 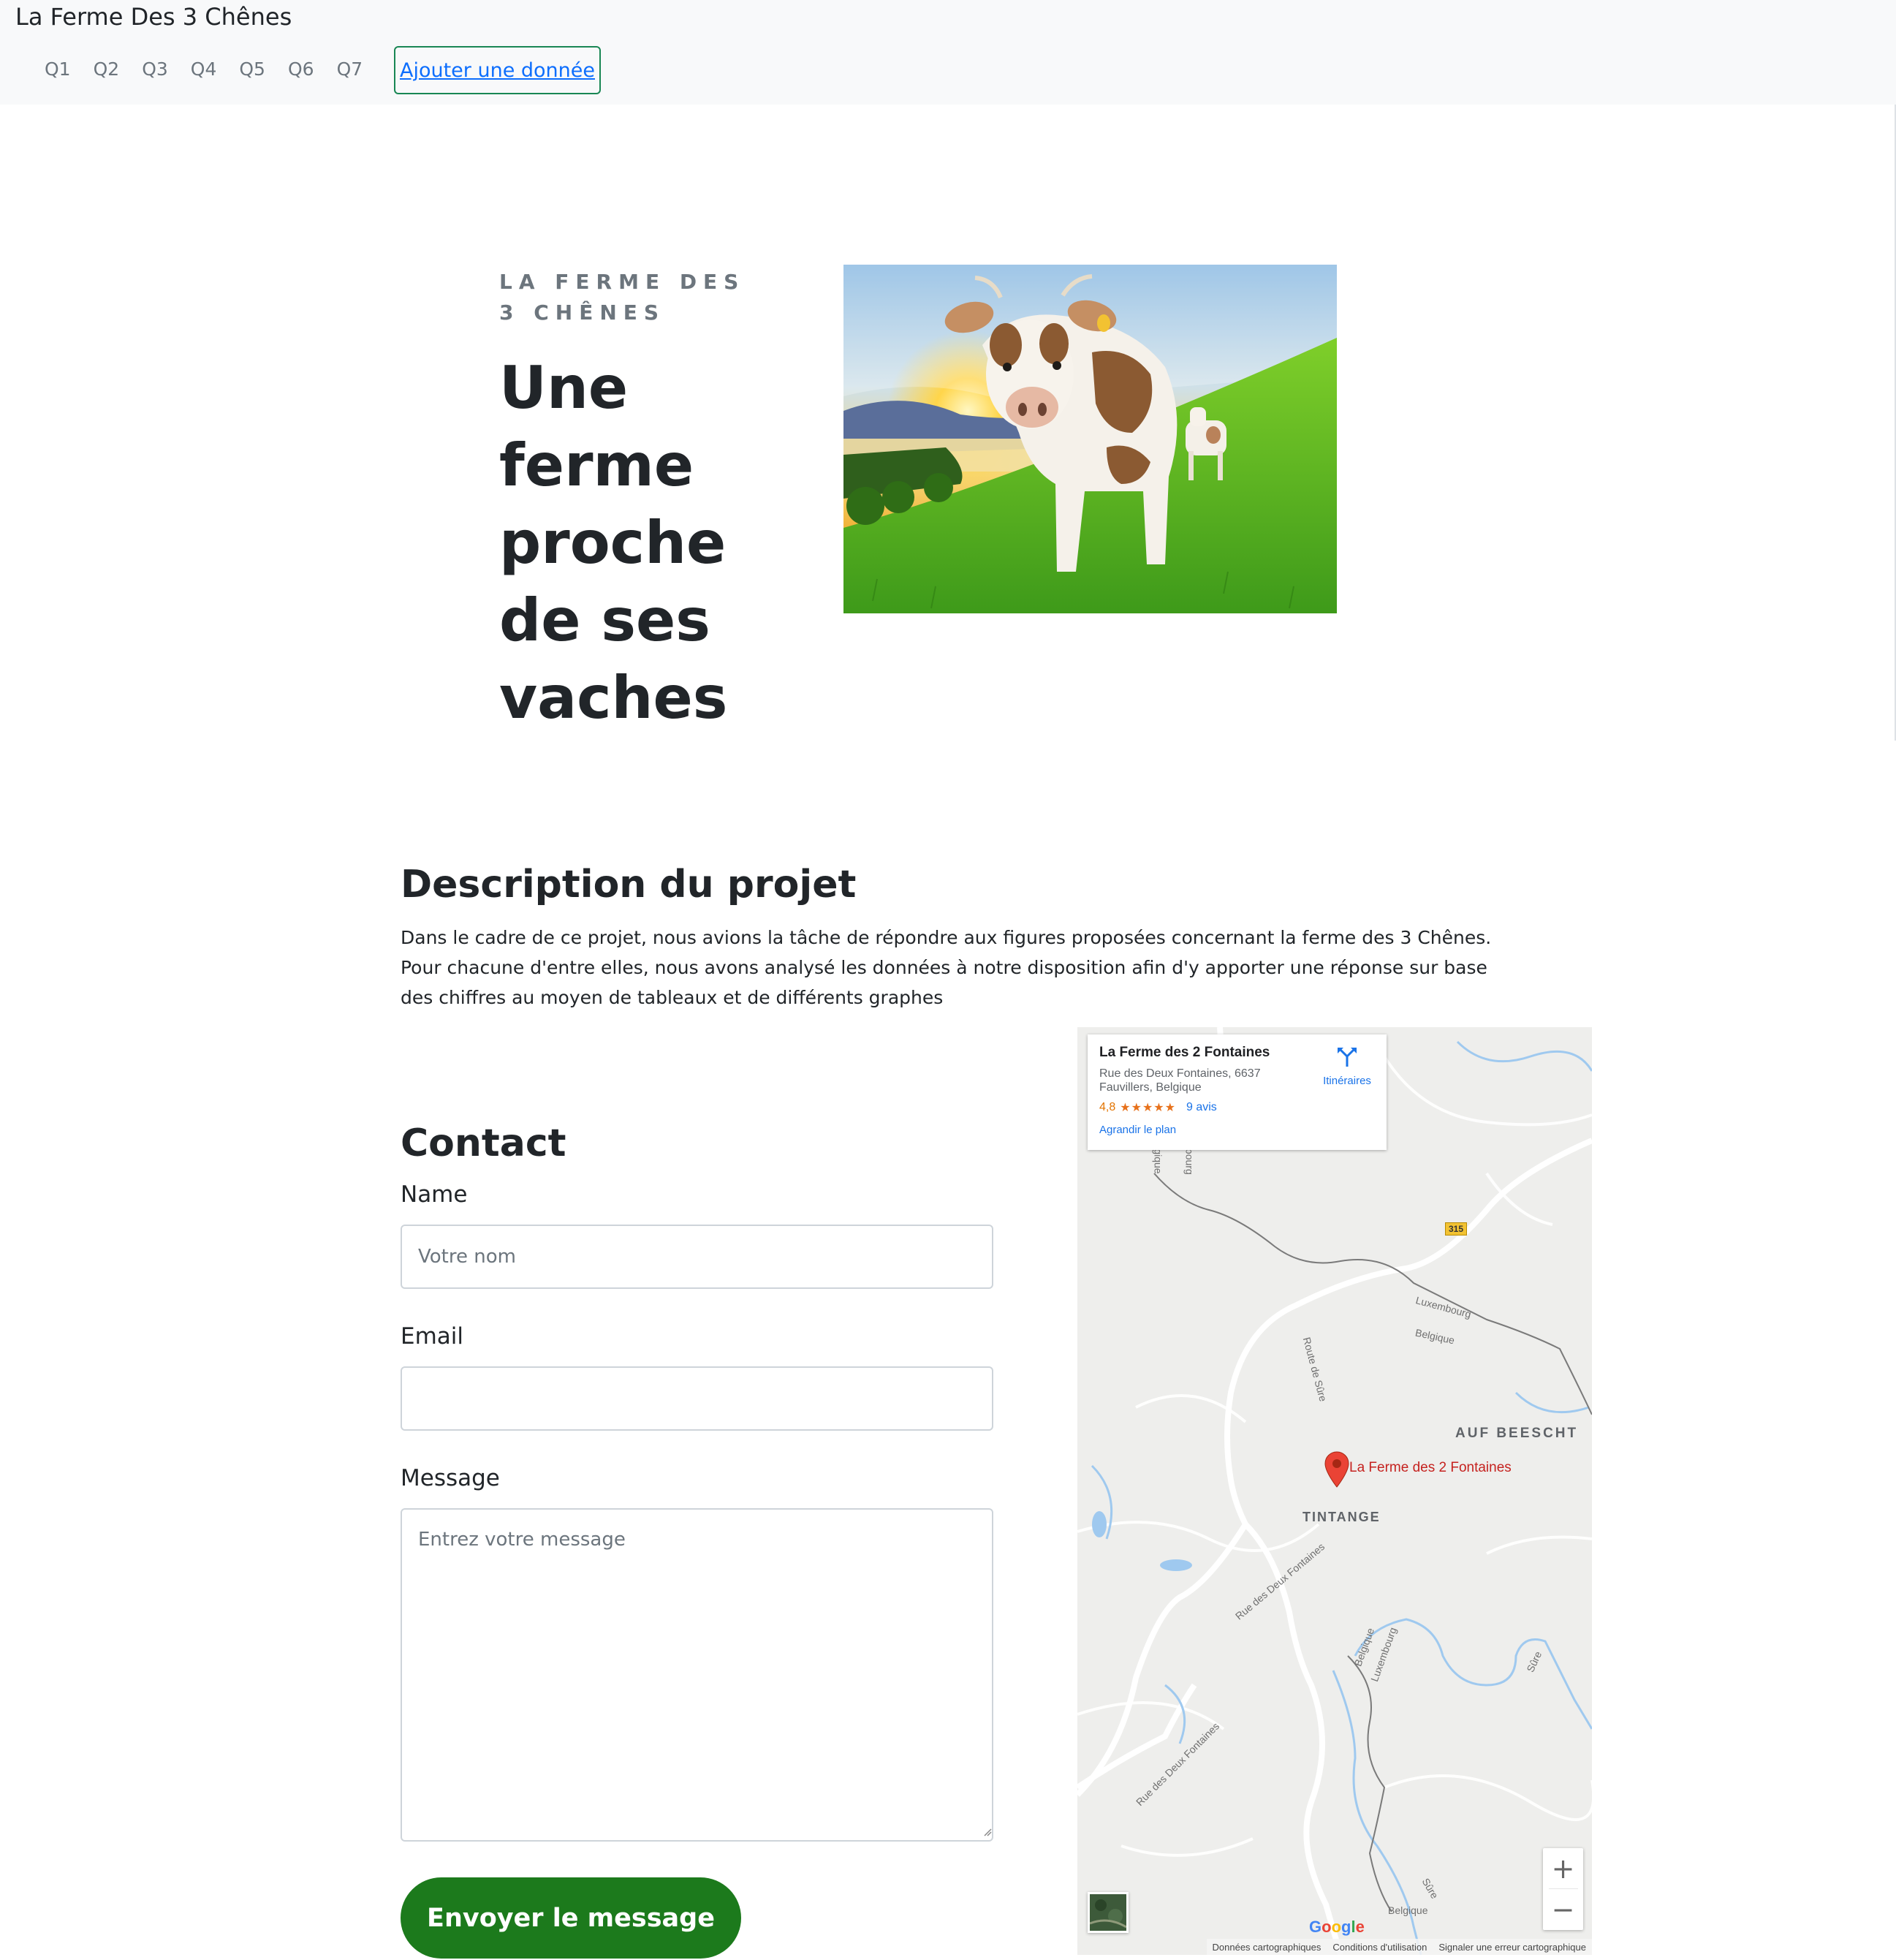 What do you see at coordinates (483, 1143) in the screenshot?
I see `contact-heading: Contact` at bounding box center [483, 1143].